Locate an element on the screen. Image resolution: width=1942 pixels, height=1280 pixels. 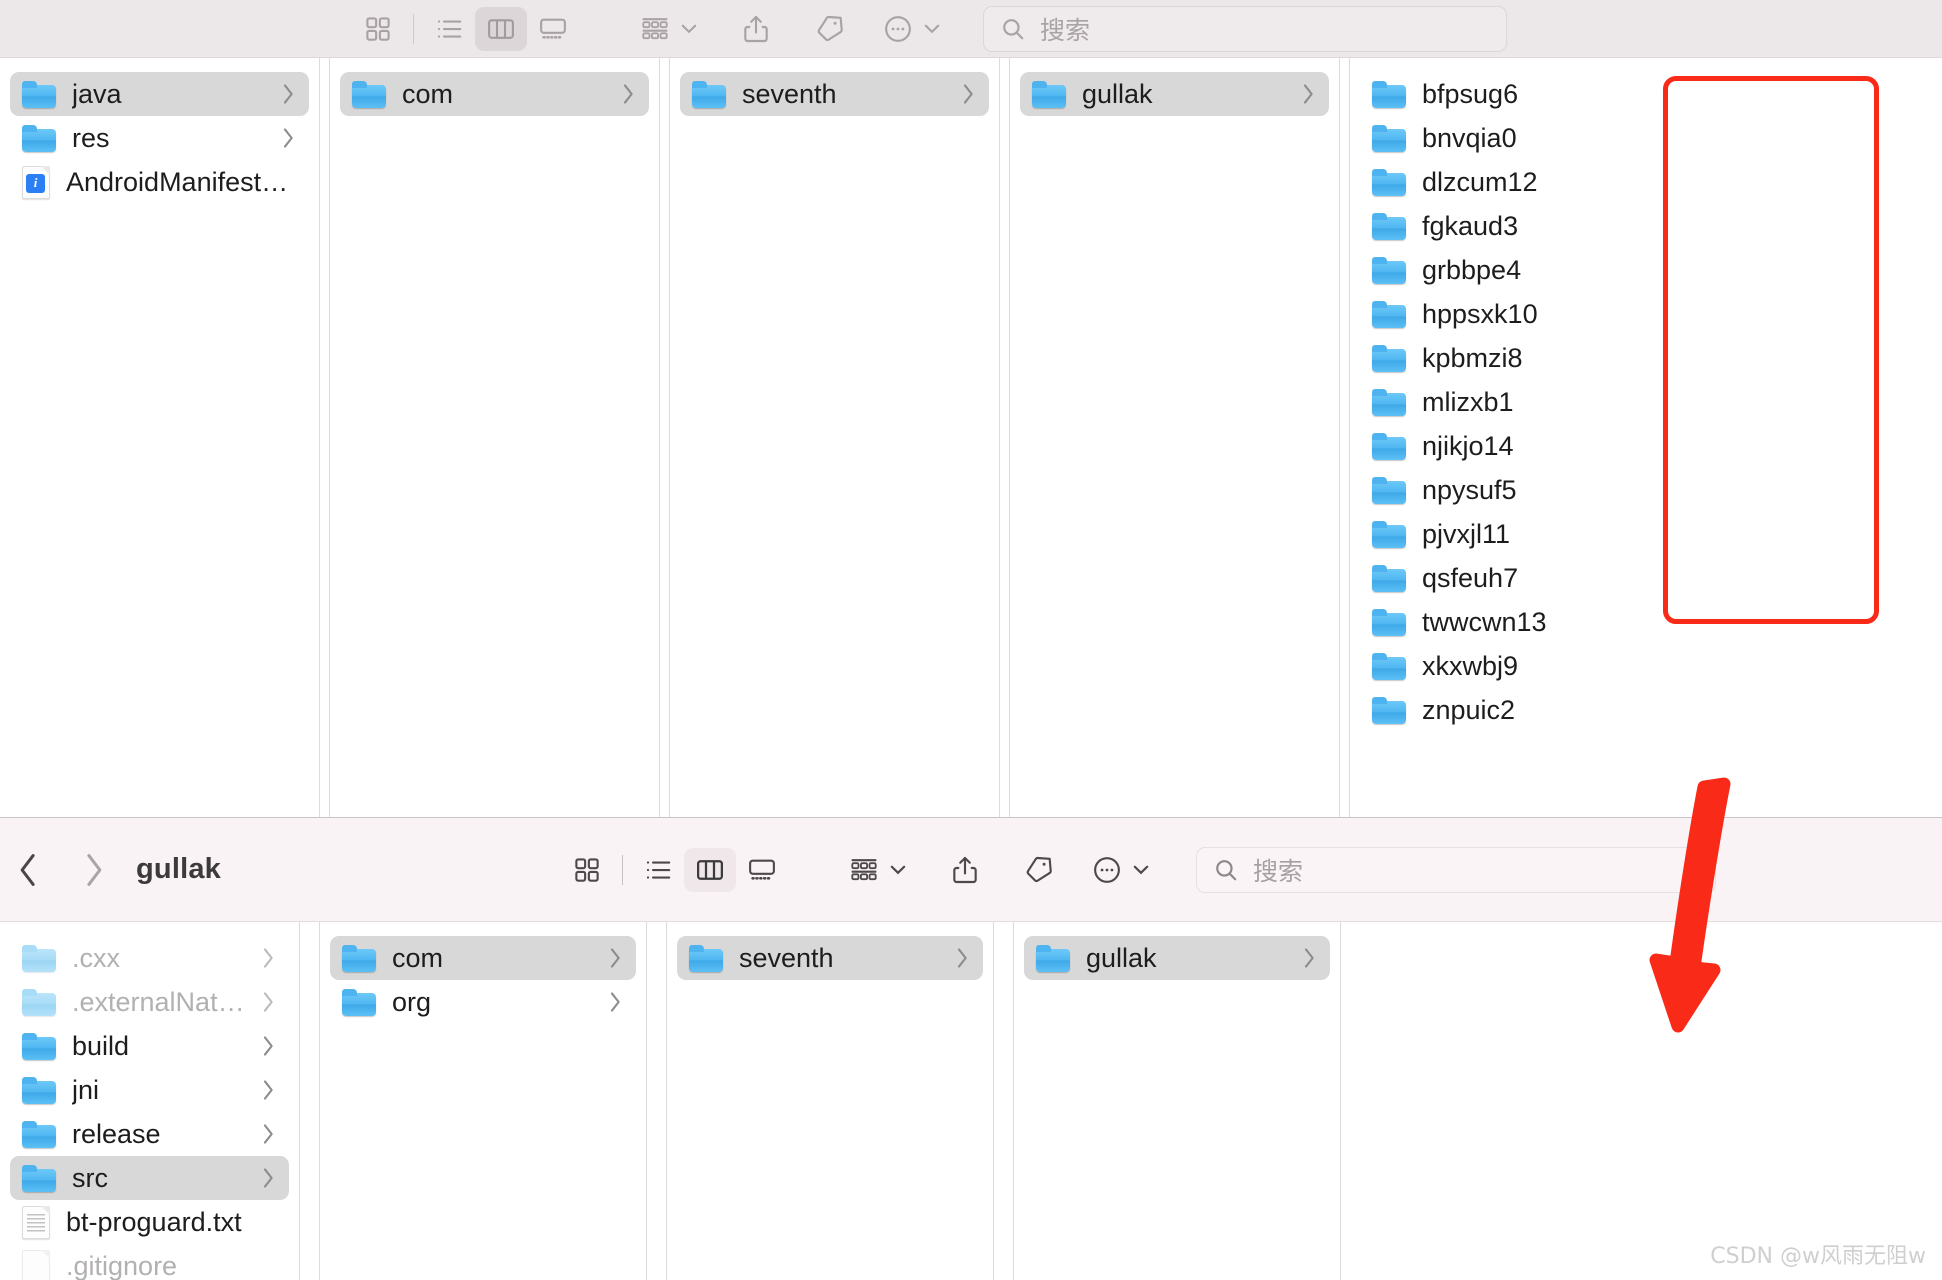
file-row-label: bfpsug6 is located at coordinates (1470, 93).